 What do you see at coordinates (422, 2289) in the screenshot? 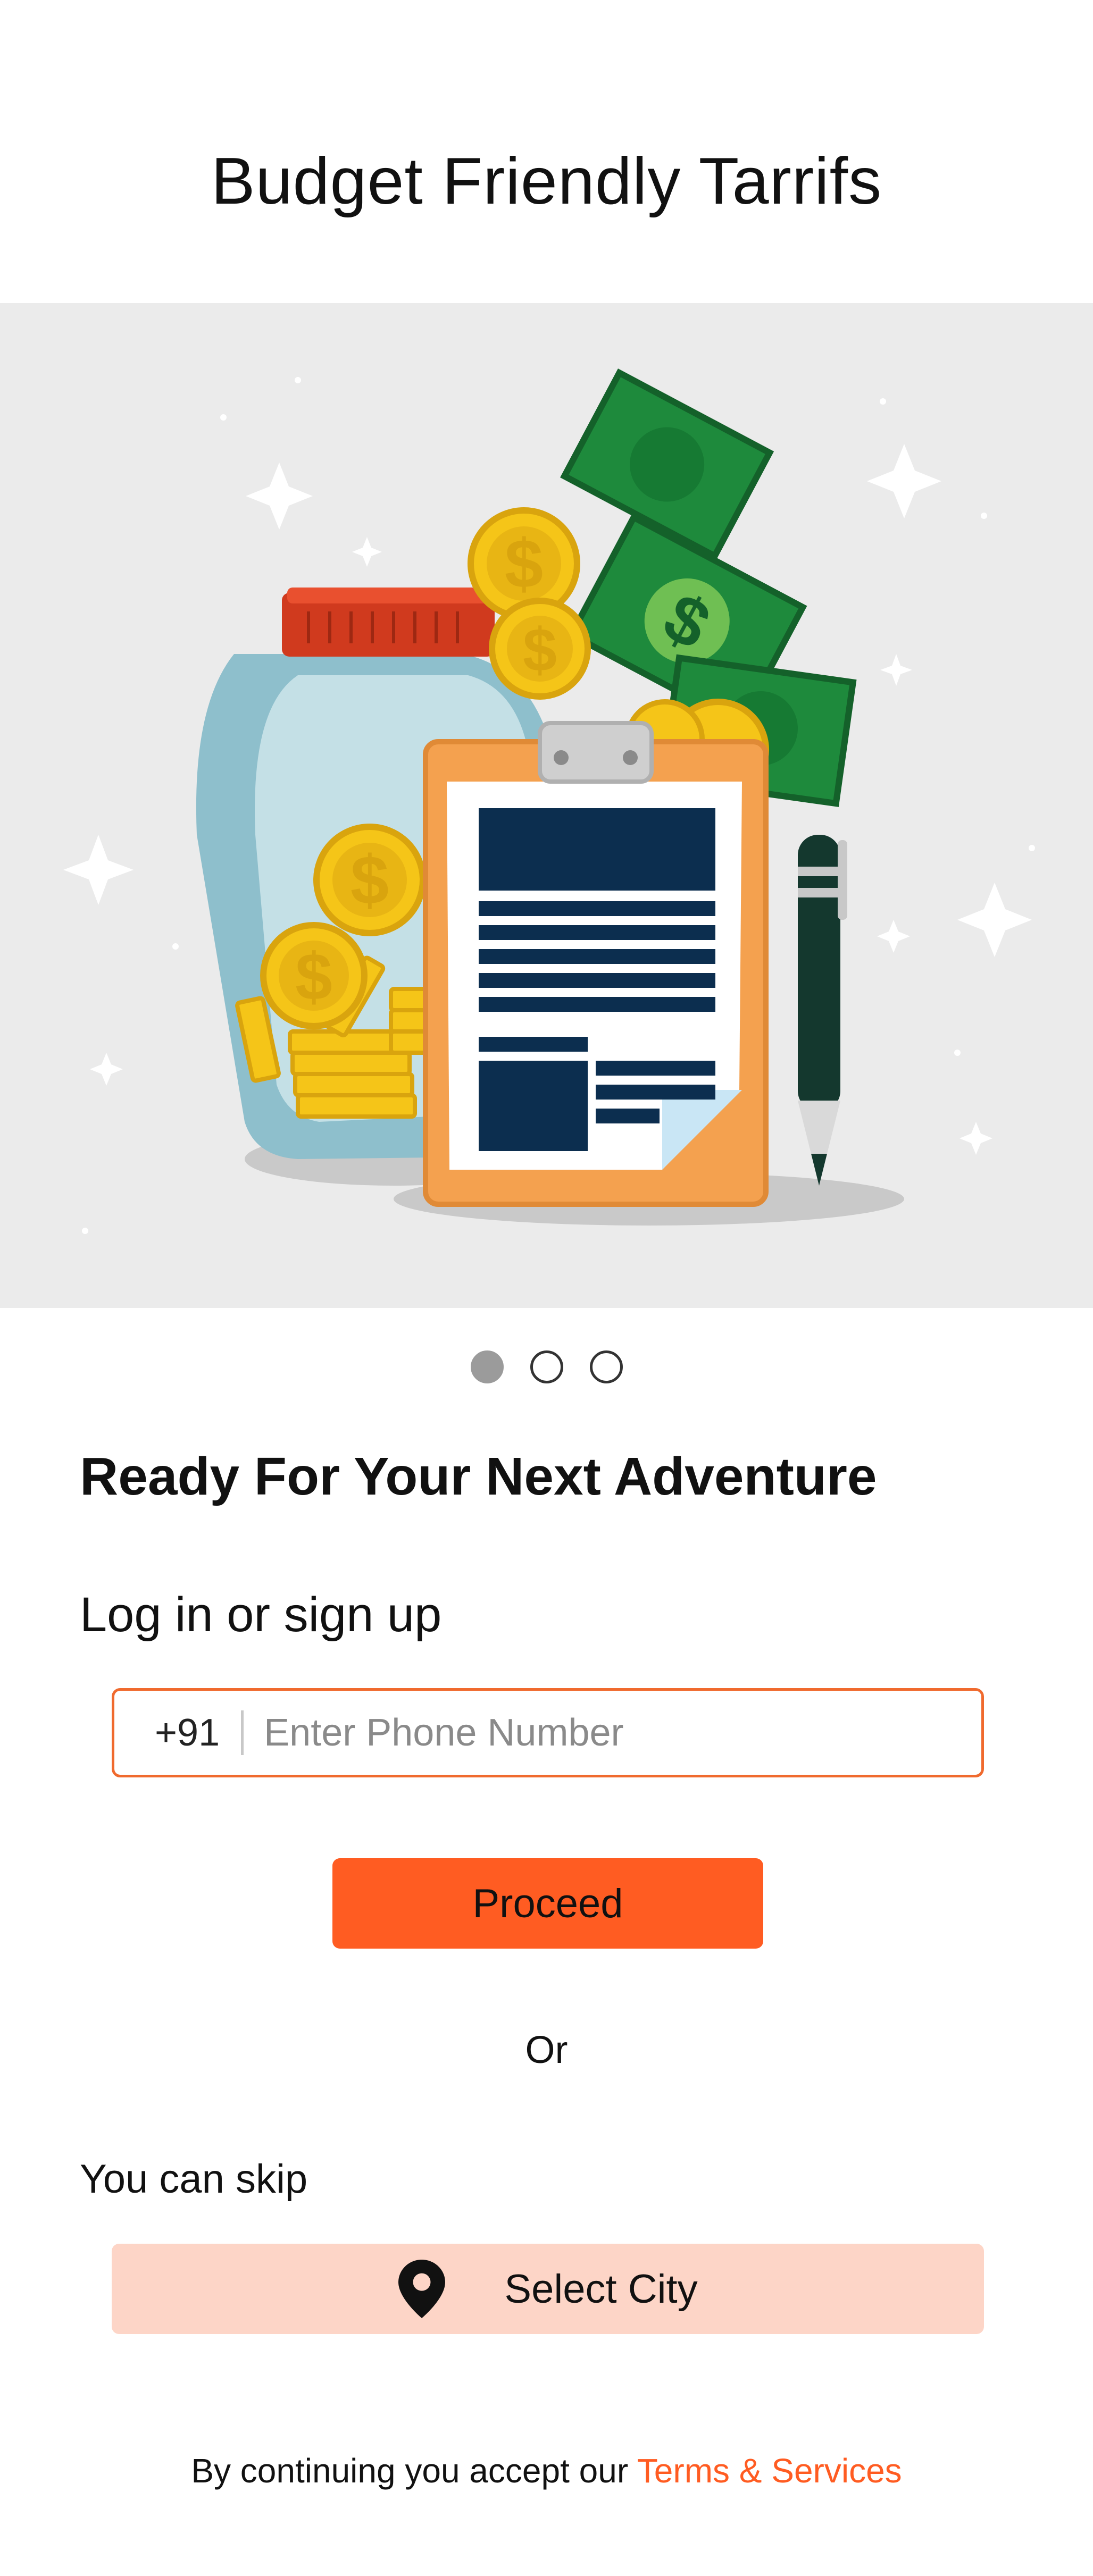
I see `location-pin-icon` at bounding box center [422, 2289].